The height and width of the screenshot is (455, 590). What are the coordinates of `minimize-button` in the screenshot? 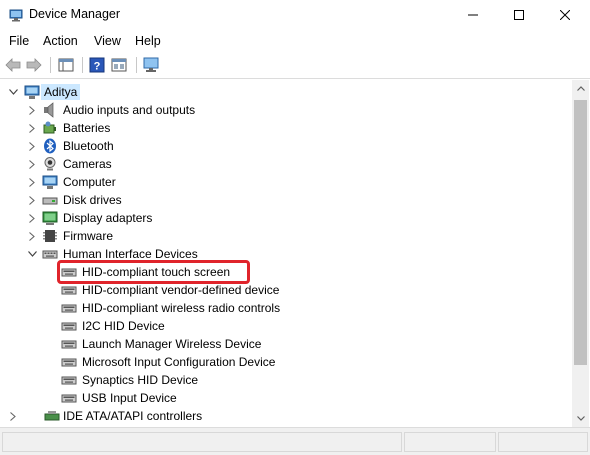 It's located at (473, 15).